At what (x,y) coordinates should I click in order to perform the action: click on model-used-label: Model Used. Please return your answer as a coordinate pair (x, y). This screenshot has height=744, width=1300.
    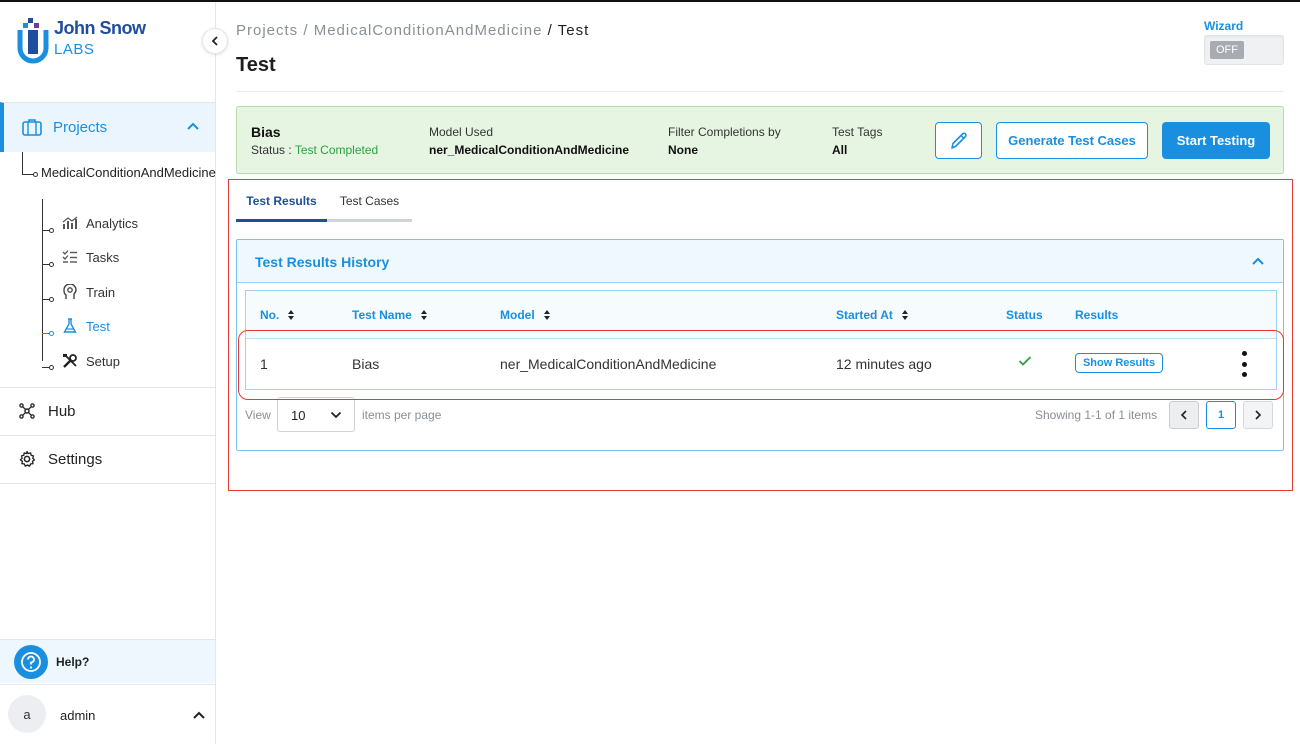
    Looking at the image, I should click on (461, 132).